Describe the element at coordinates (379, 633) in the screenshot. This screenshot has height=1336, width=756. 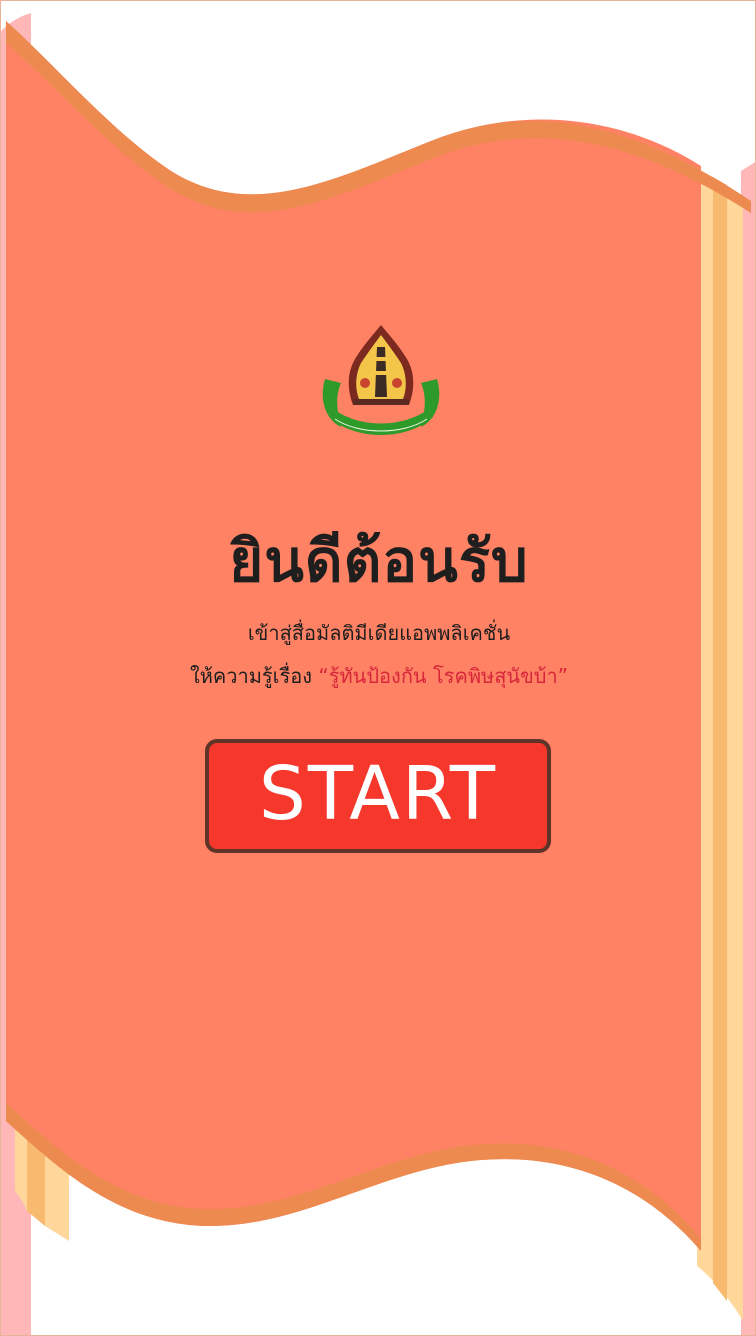
I see `subtitle-line-1: เข้าสู่สื่อมัลติมีเดียแอพพลิเคชั่น` at that location.